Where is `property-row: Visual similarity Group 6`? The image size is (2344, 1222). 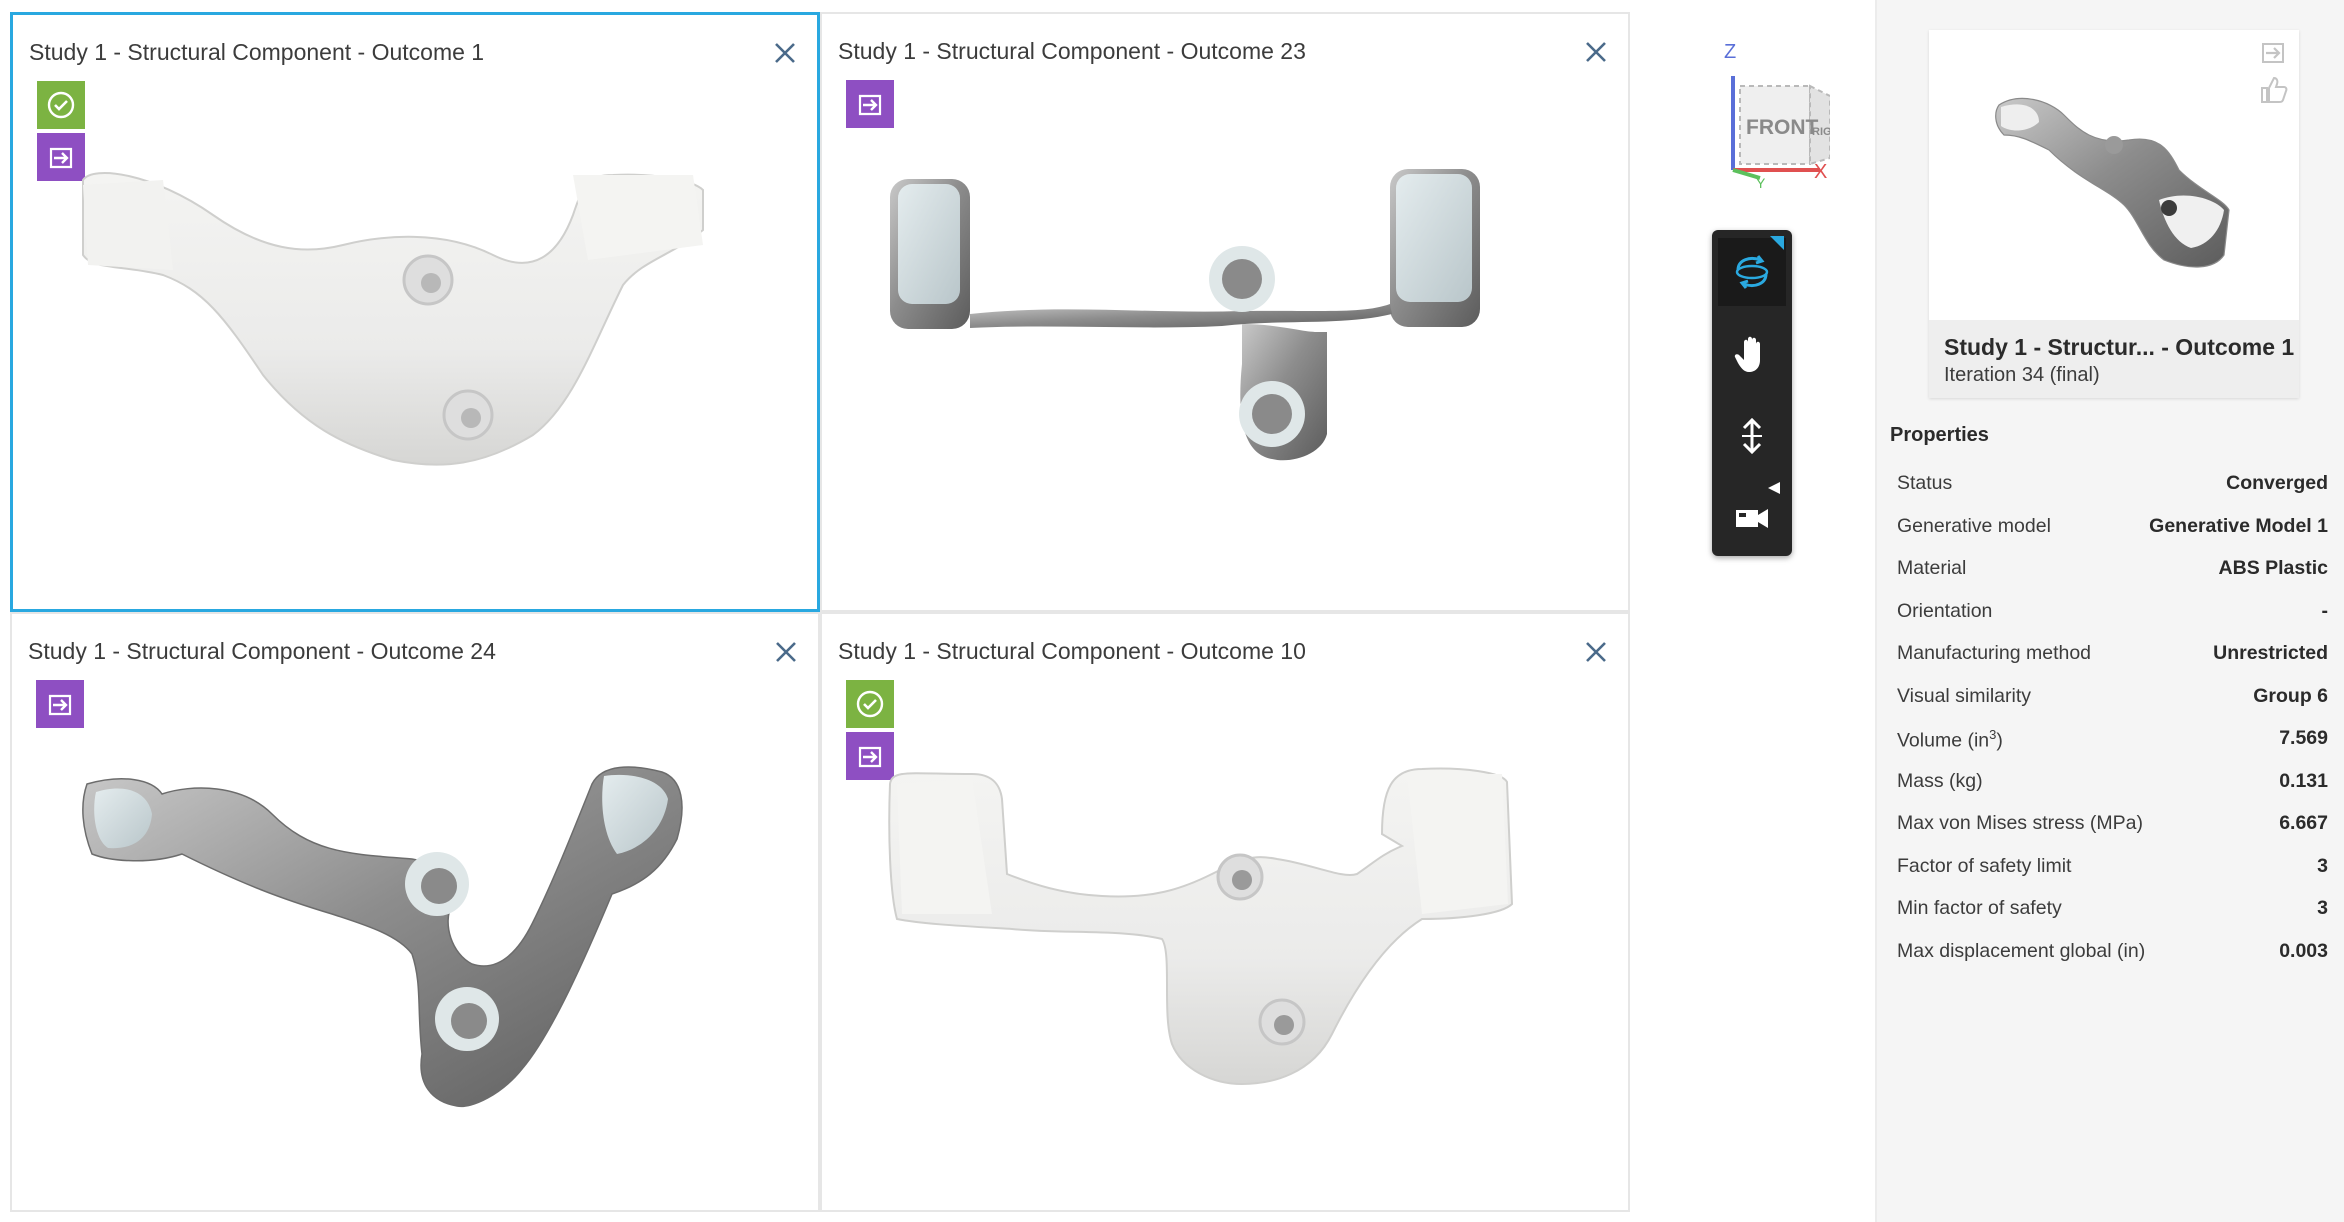
property-row: Visual similarity Group 6 is located at coordinates (2112, 706).